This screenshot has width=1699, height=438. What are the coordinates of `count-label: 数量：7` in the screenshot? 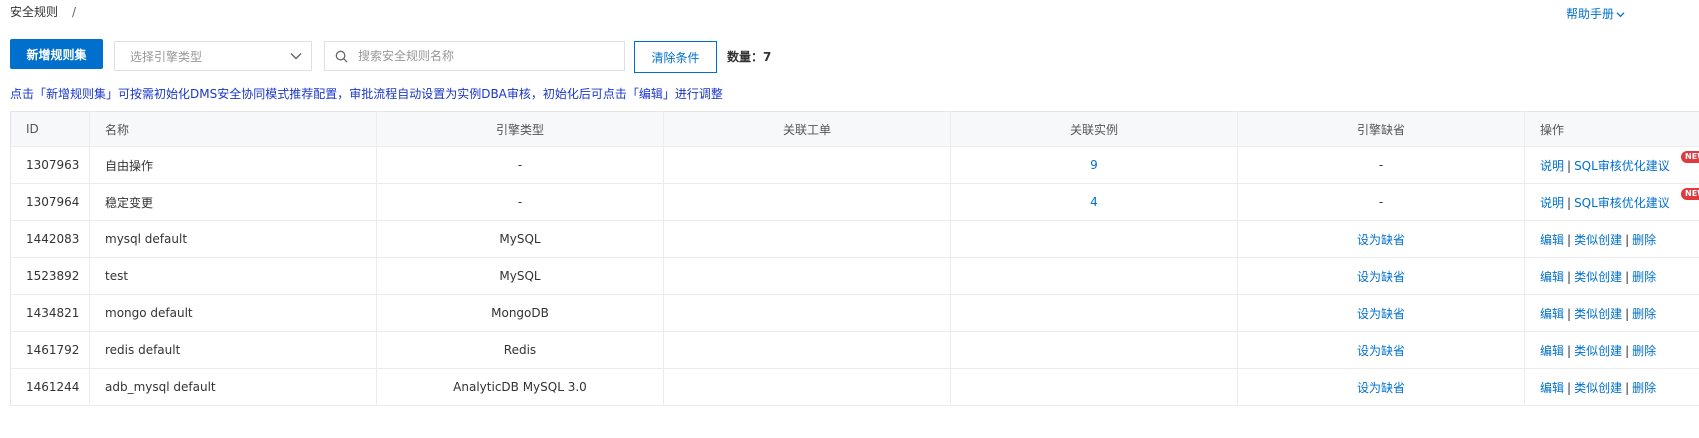 It's located at (749, 57).